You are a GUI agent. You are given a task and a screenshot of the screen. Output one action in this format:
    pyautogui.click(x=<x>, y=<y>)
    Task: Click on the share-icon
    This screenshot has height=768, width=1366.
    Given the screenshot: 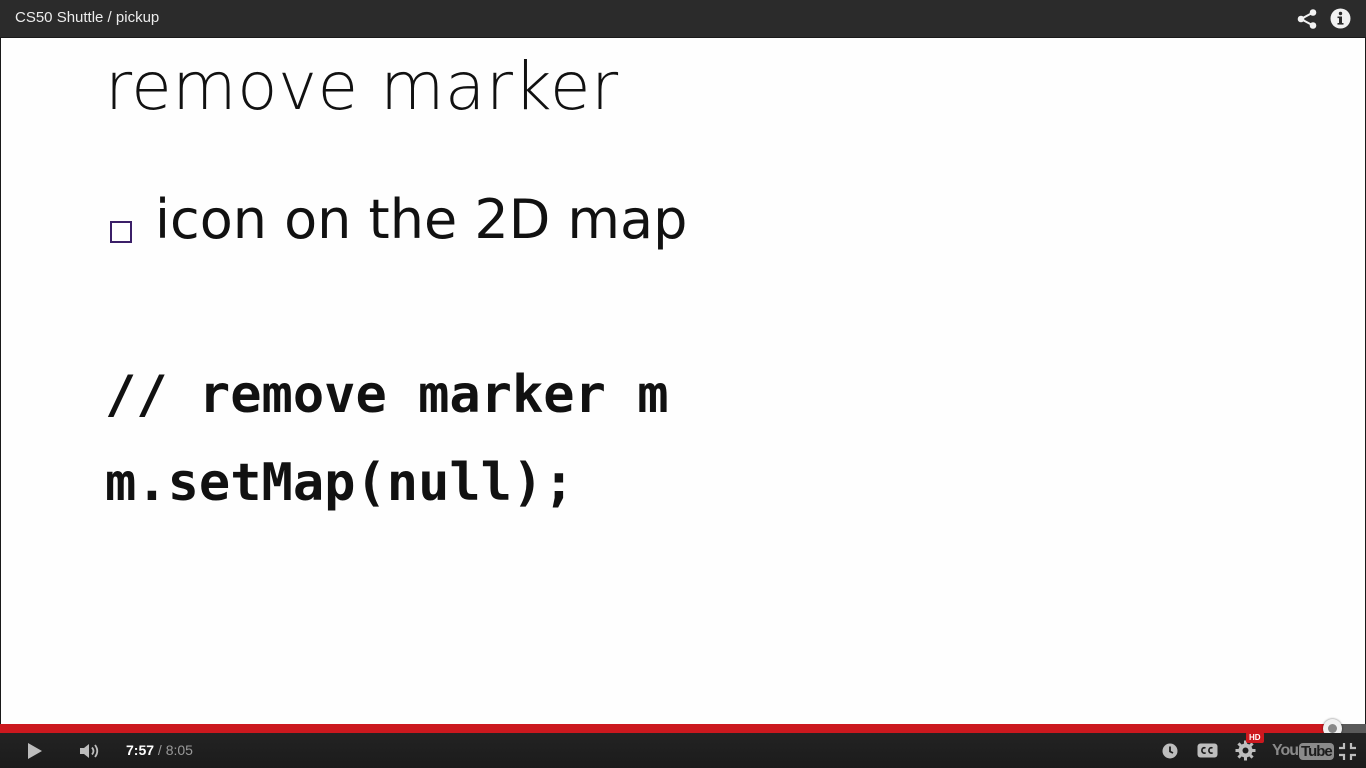 What is the action you would take?
    pyautogui.click(x=1307, y=19)
    